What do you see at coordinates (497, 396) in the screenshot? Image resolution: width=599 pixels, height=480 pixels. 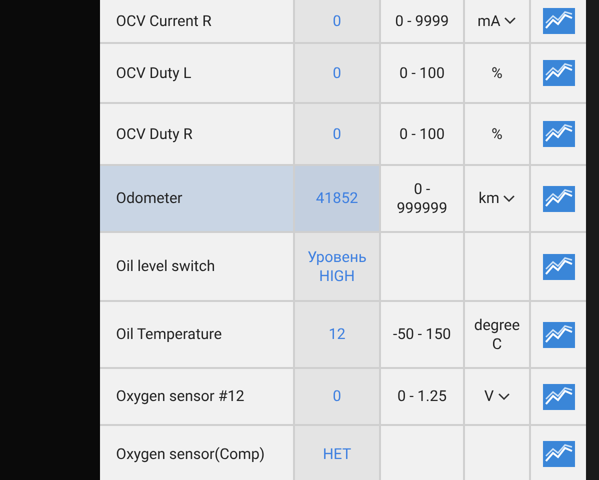 I see `unit-cell: V` at bounding box center [497, 396].